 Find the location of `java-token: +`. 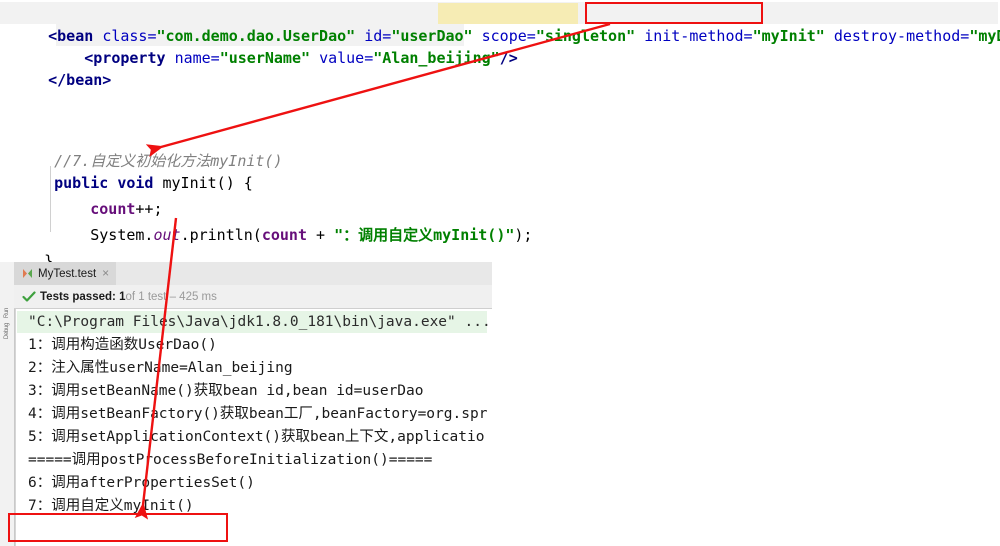

java-token: + is located at coordinates (321, 235).